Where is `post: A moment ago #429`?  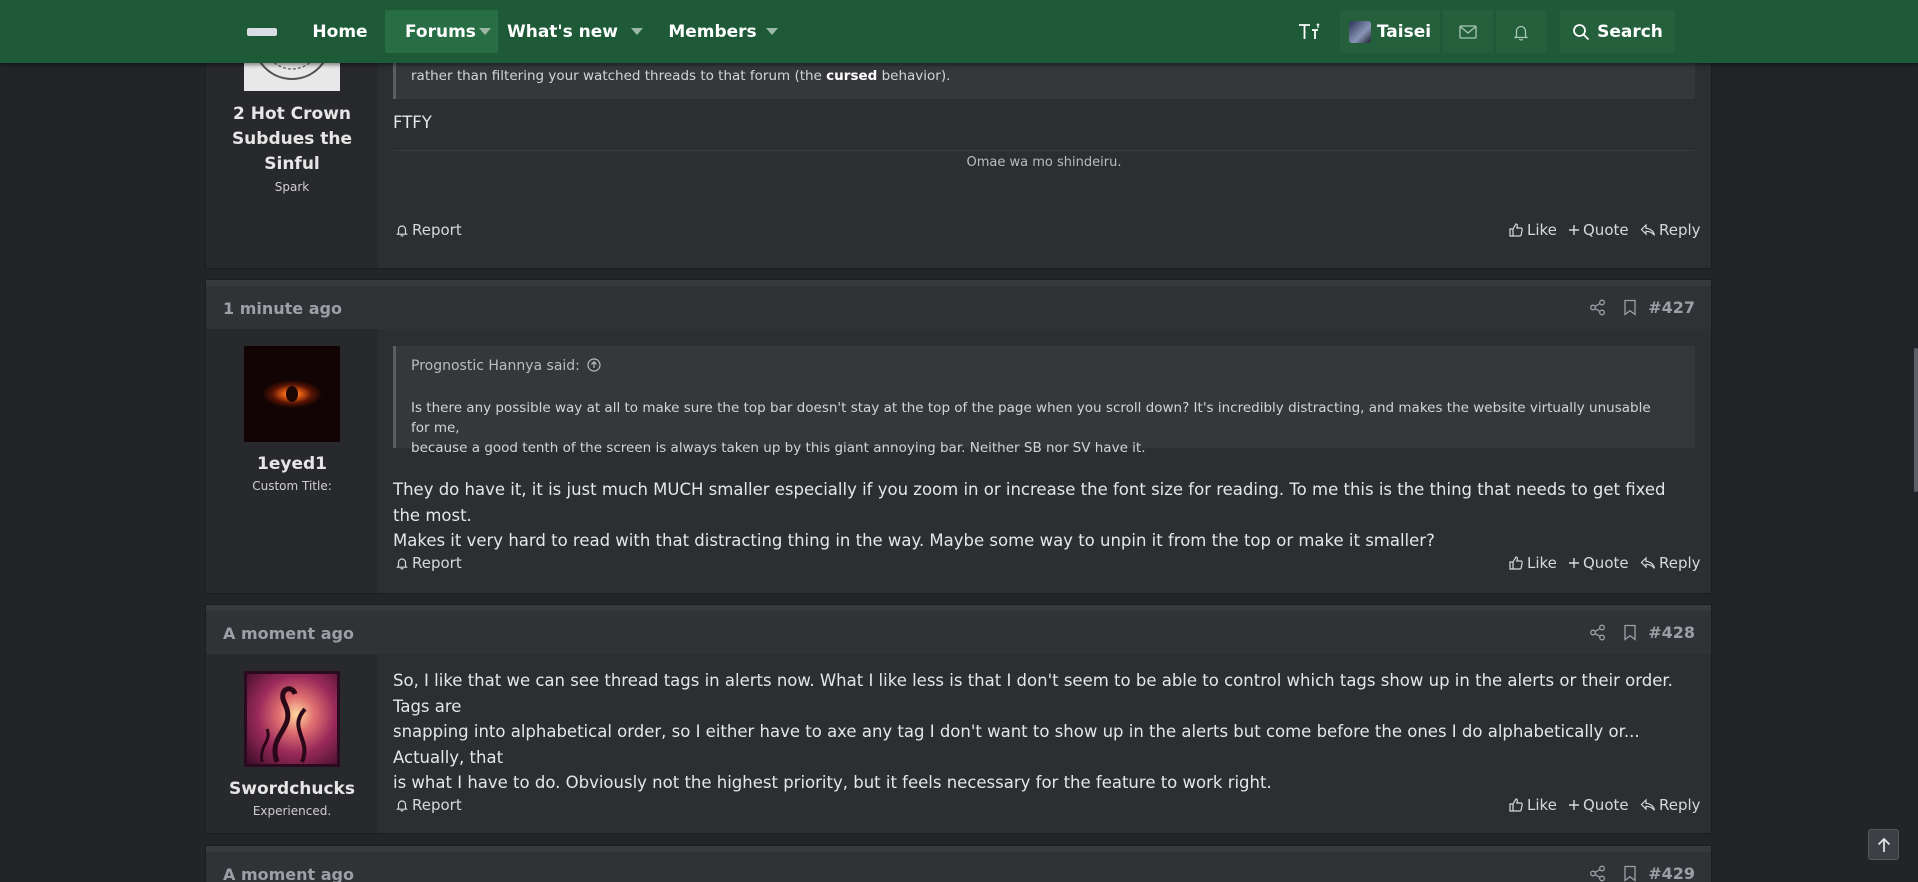 post: A moment ago #429 is located at coordinates (958, 863).